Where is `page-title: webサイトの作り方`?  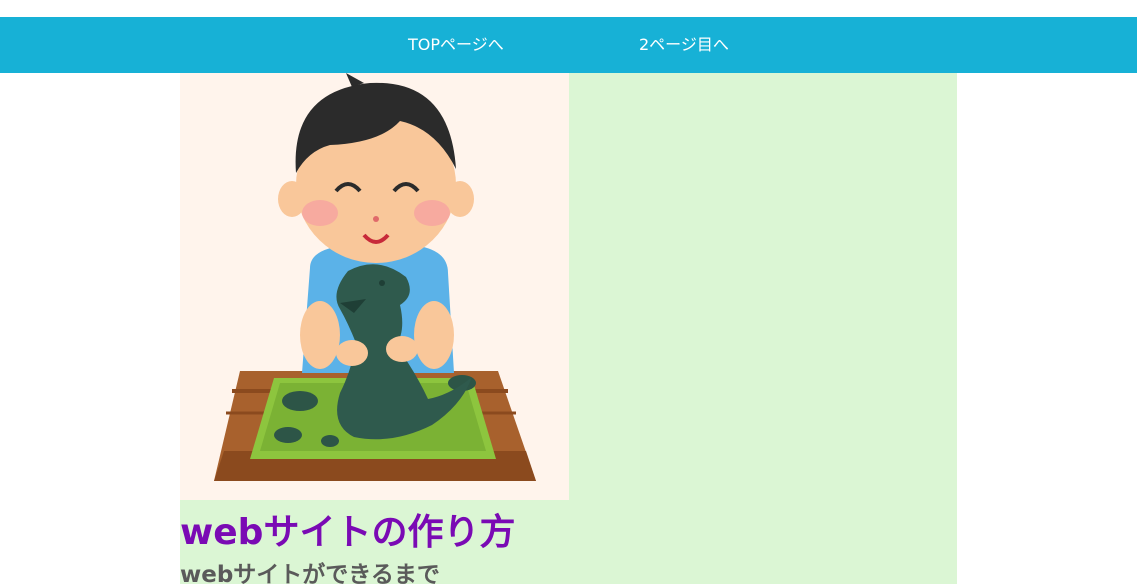 page-title: webサイトの作り方 is located at coordinates (348, 532).